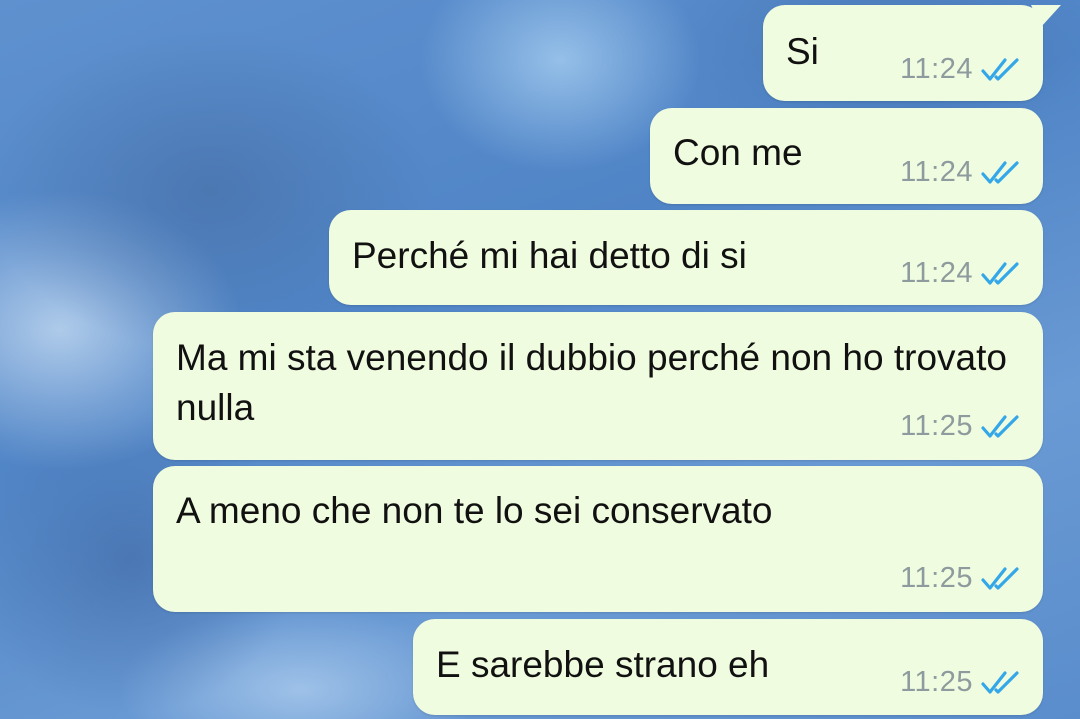 This screenshot has height=719, width=1080. What do you see at coordinates (474, 510) in the screenshot?
I see `message-text: A meno che non te lo sei conservato` at bounding box center [474, 510].